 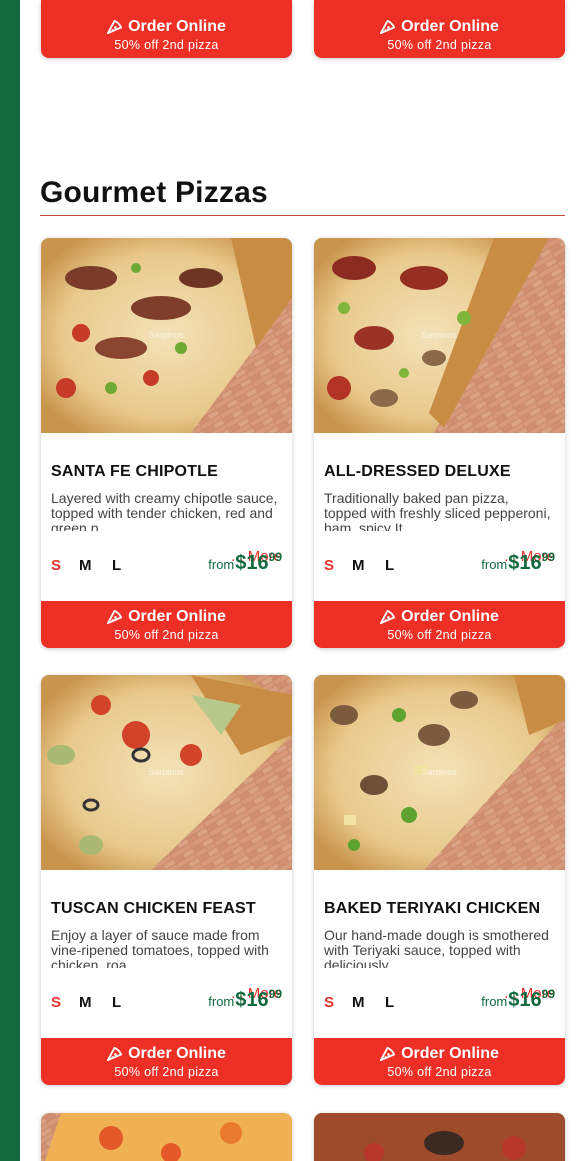 What do you see at coordinates (417, 471) in the screenshot?
I see `pizza-title: ALL-DRESSED DELUXE` at bounding box center [417, 471].